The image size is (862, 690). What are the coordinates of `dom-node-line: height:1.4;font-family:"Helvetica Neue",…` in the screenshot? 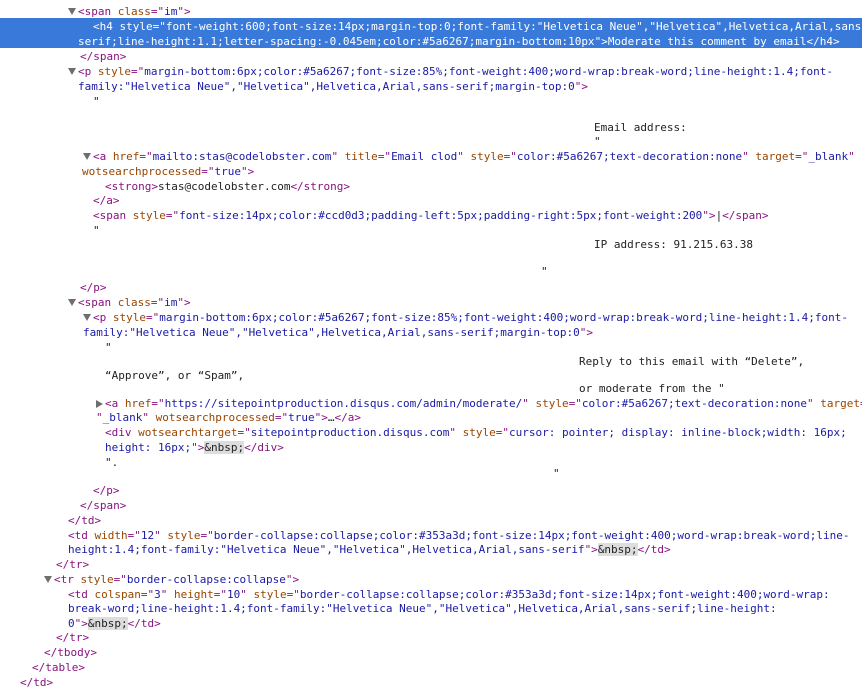 It's located at (369, 549).